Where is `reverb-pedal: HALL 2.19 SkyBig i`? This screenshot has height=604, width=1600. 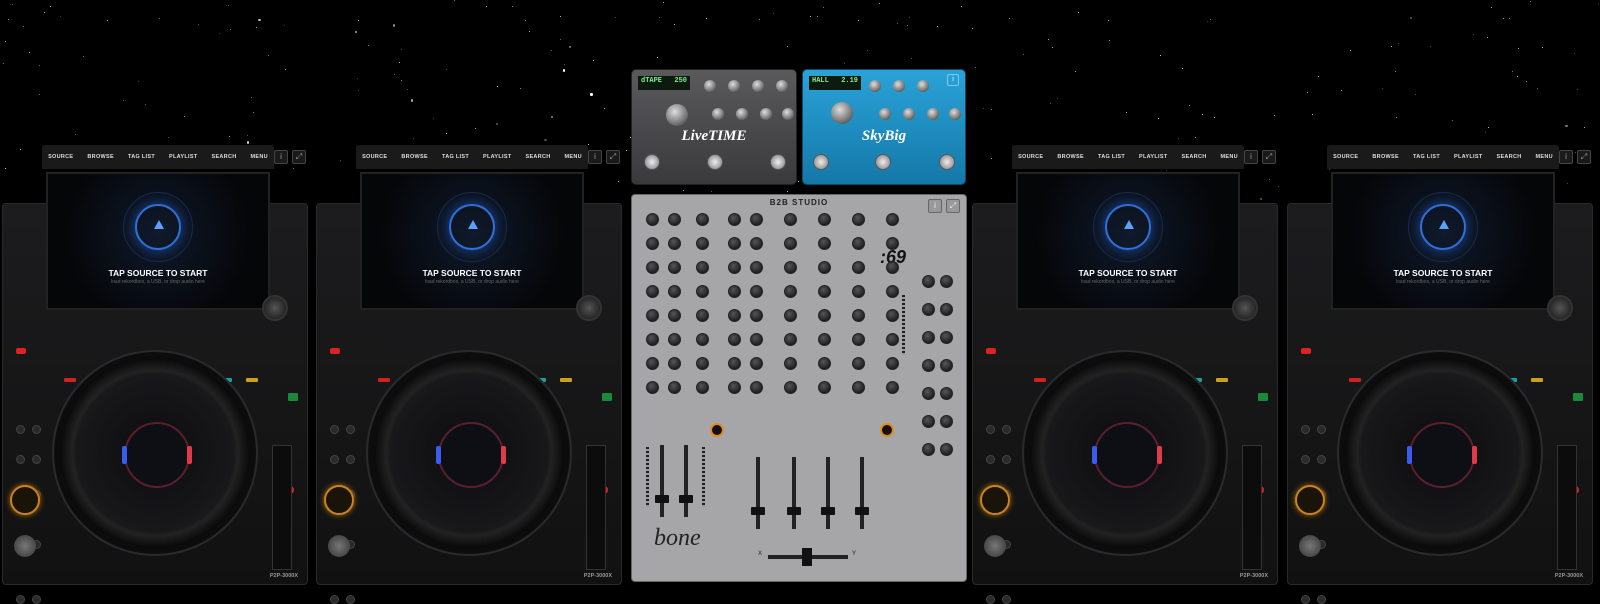 reverb-pedal: HALL 2.19 SkyBig i is located at coordinates (884, 127).